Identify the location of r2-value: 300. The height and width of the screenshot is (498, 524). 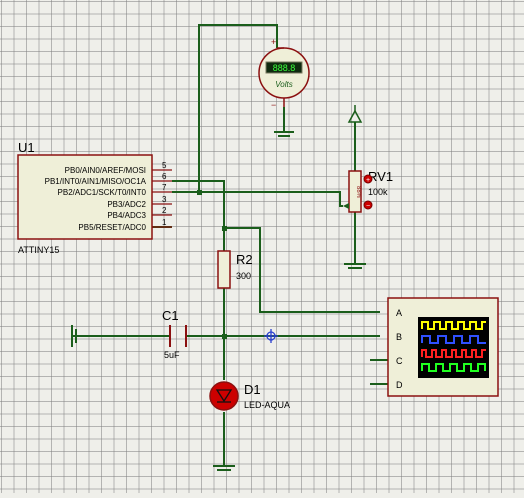
(243, 276).